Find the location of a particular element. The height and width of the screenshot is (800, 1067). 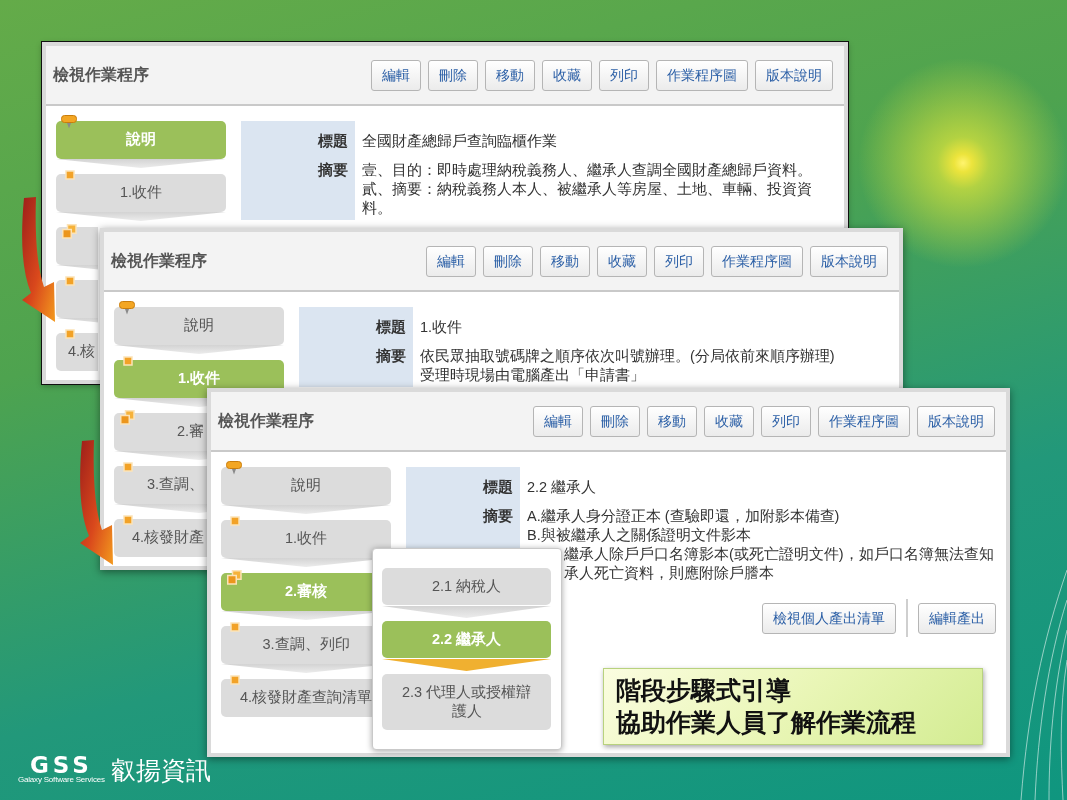

field-text: 承人死亡資料，則應附除戶謄本 is located at coordinates (669, 573).